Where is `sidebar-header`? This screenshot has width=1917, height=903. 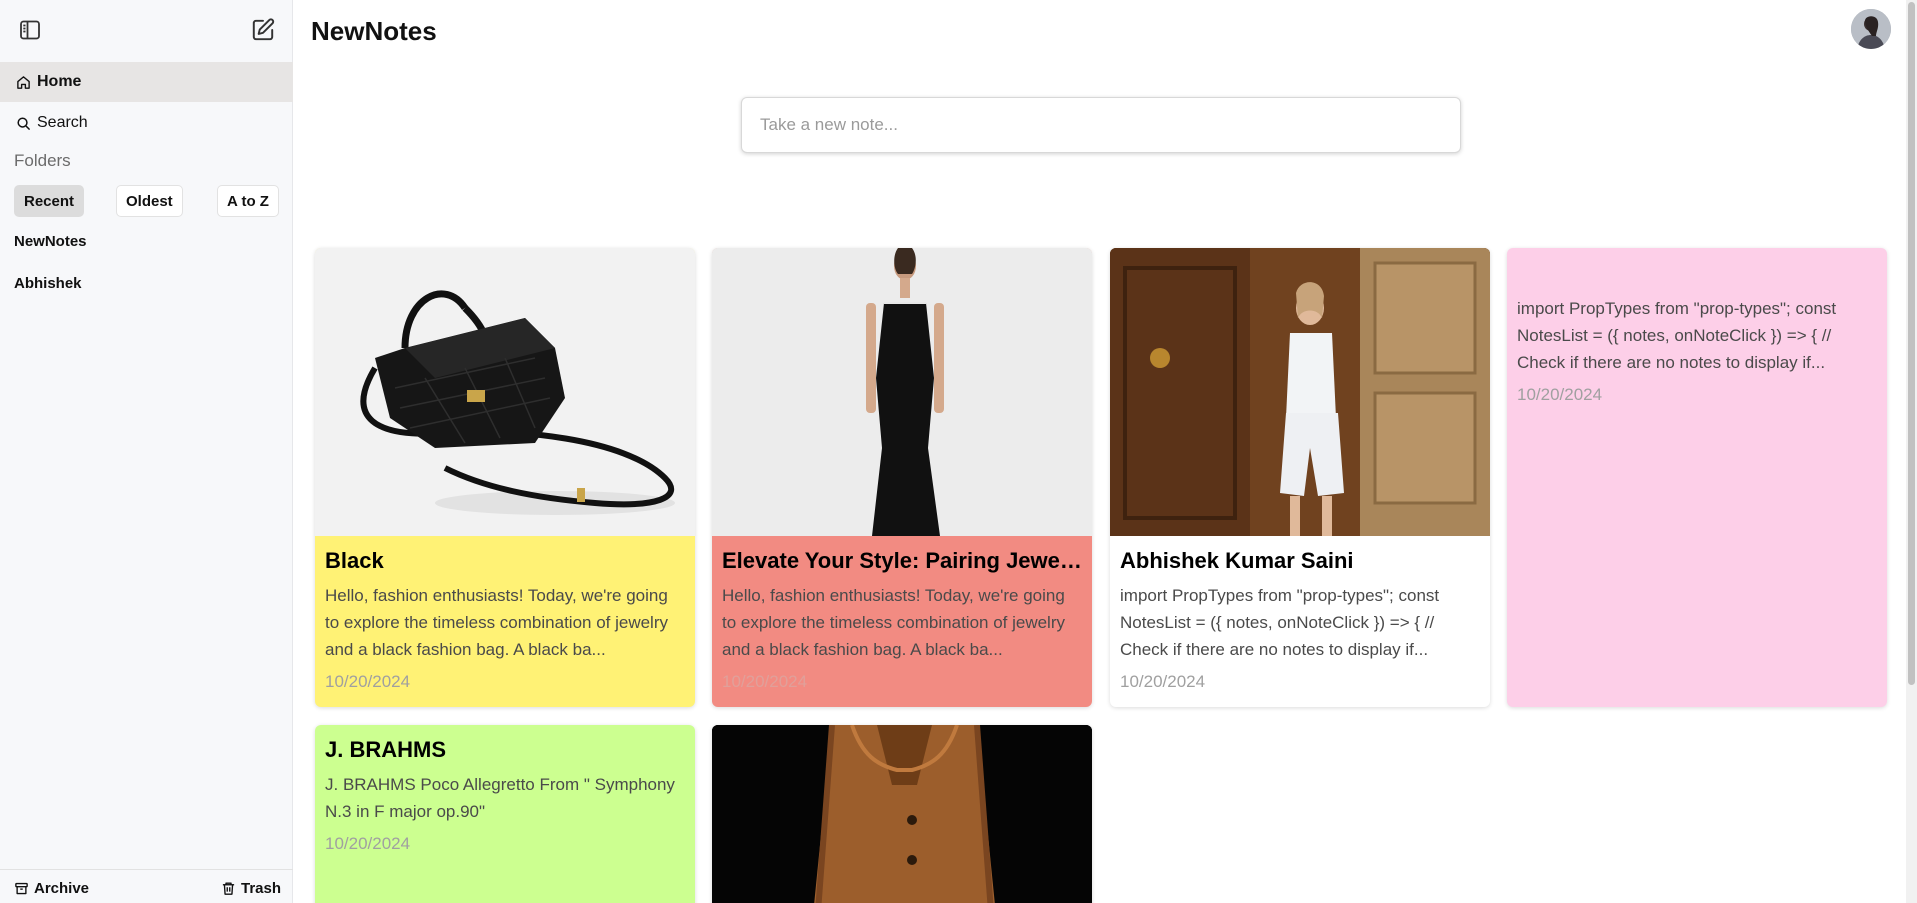
sidebar-header is located at coordinates (146, 30).